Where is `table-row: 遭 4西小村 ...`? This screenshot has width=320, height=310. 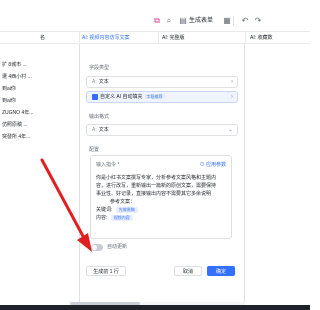
table-row: 遭 4西小村 ... is located at coordinates (41, 77).